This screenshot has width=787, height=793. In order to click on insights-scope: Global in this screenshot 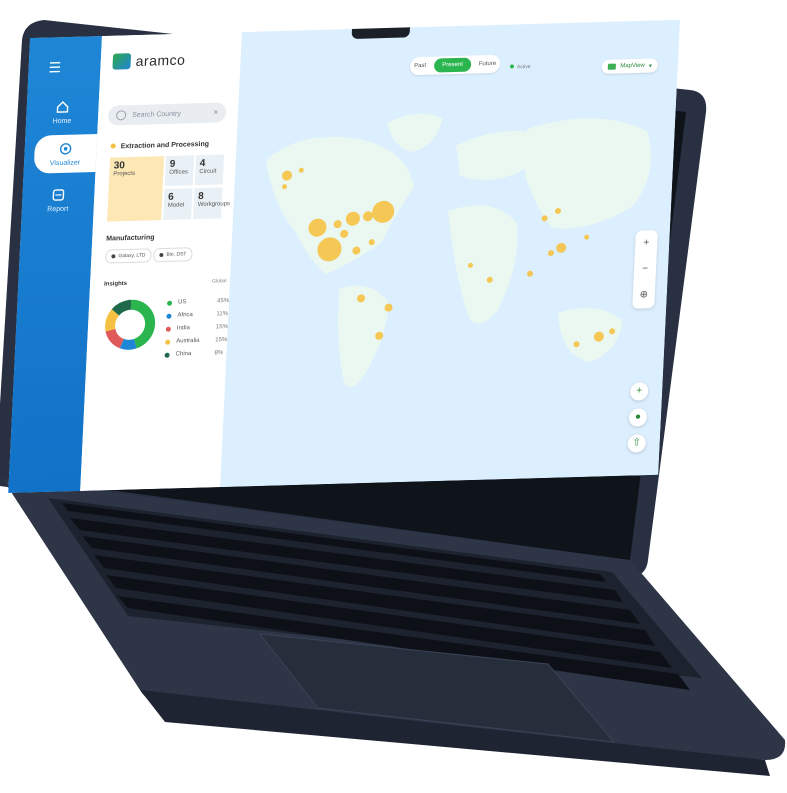, I will do `click(219, 281)`.